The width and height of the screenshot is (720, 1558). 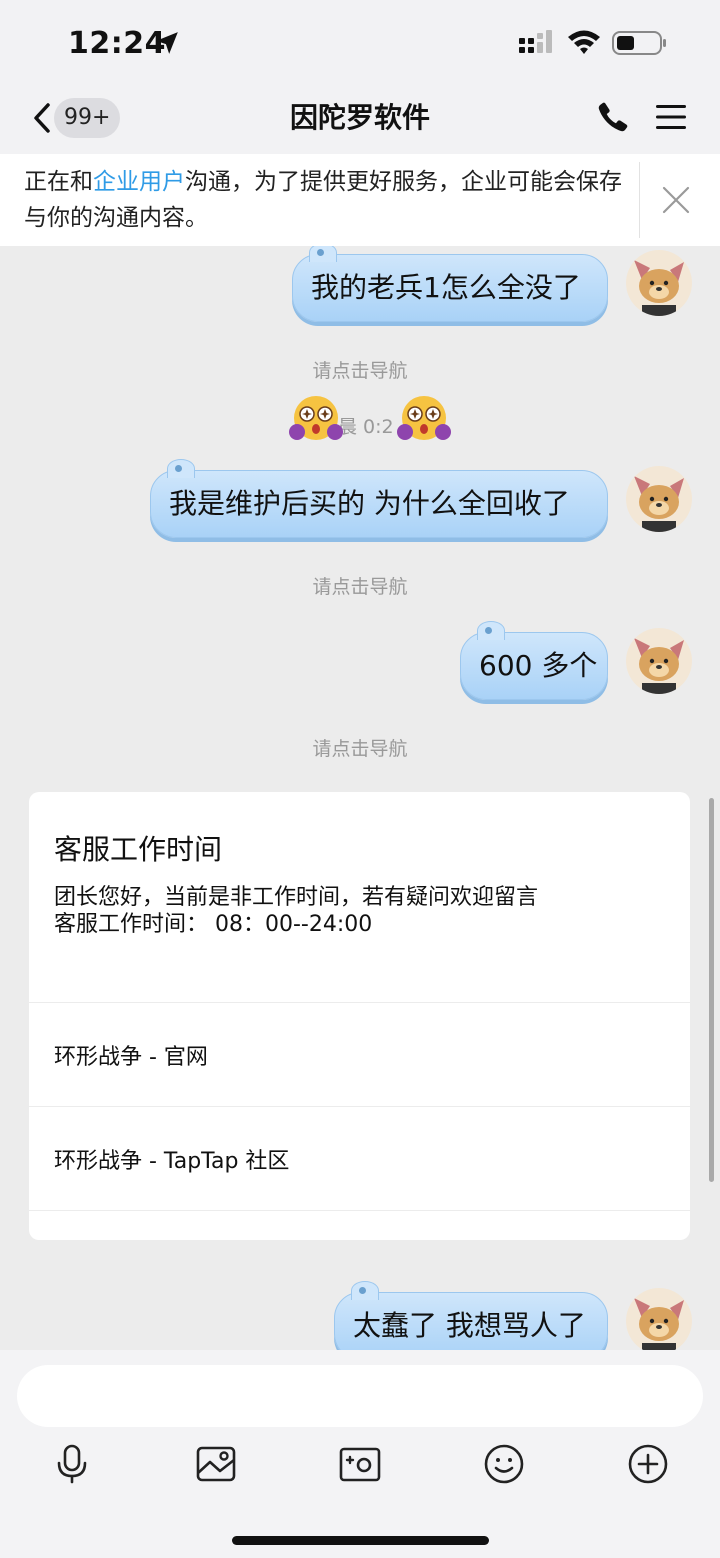 What do you see at coordinates (359, 1158) in the screenshot?
I see `card-link-taptap: 环形战争 - TapTap 社区` at bounding box center [359, 1158].